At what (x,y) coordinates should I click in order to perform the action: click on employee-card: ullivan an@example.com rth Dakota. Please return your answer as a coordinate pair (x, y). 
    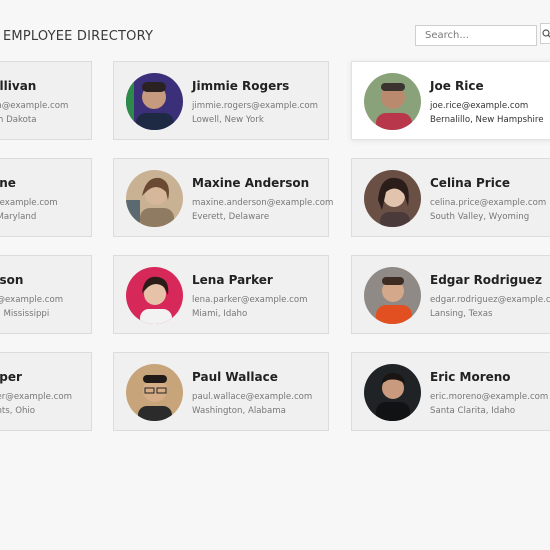
    Looking at the image, I should click on (46, 100).